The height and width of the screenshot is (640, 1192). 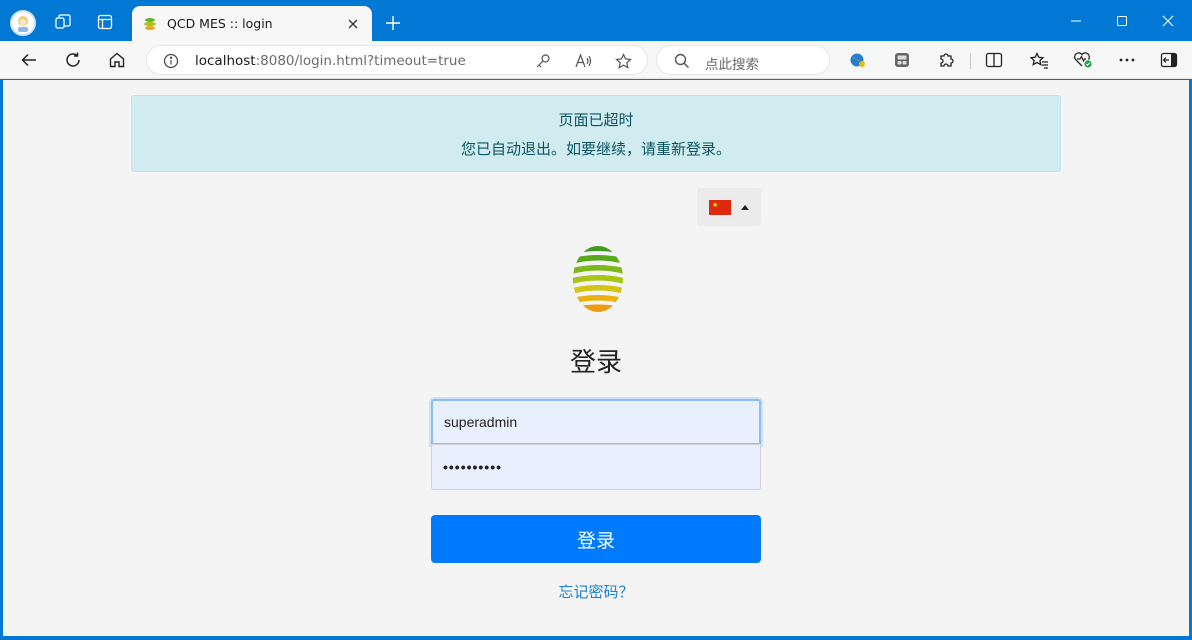 What do you see at coordinates (595, 363) in the screenshot?
I see `login-heading: 登录` at bounding box center [595, 363].